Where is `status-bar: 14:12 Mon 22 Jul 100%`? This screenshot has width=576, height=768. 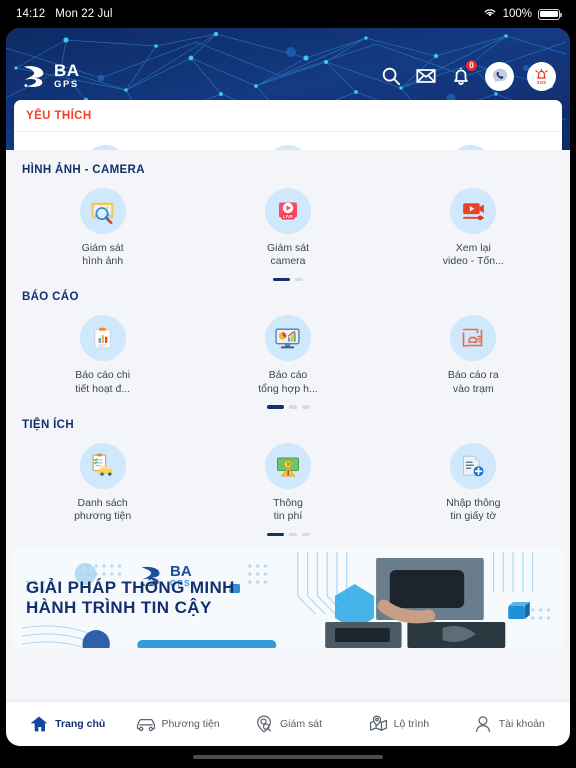
status-bar: 14:12 Mon 22 Jul 100% is located at coordinates (288, 14).